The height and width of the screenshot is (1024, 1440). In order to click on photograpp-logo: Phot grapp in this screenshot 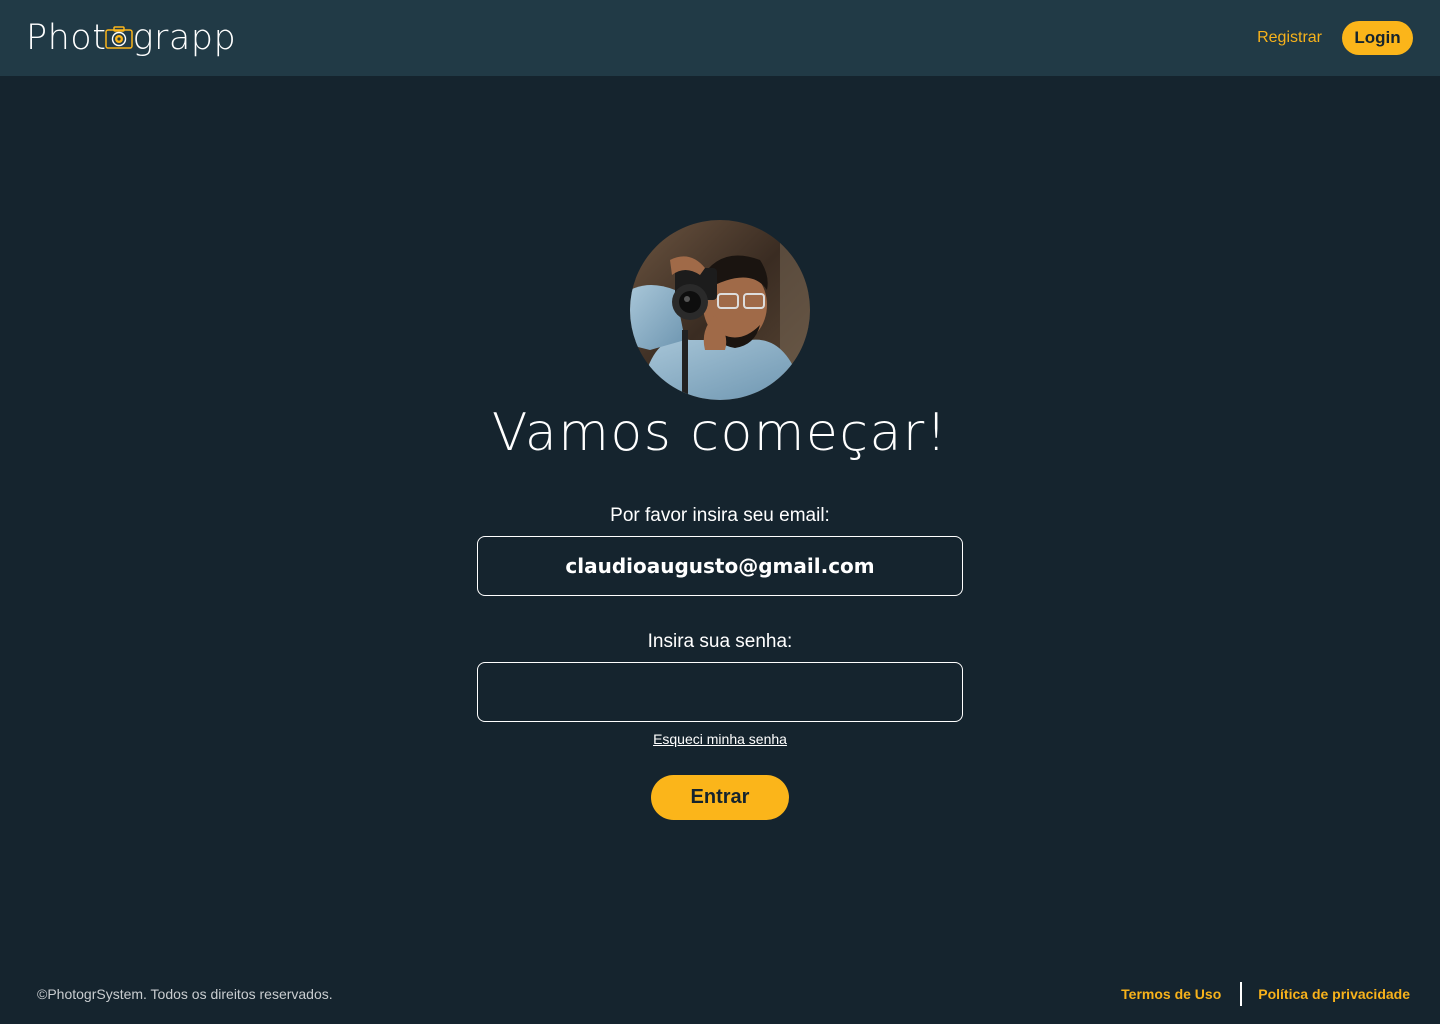, I will do `click(131, 38)`.